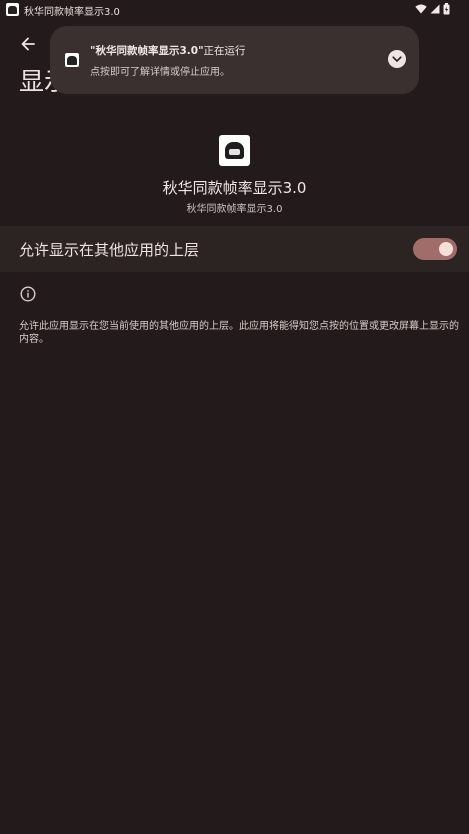  What do you see at coordinates (160, 72) in the screenshot?
I see `notification-subtitle: 点按即可了解详情或停止应用。` at bounding box center [160, 72].